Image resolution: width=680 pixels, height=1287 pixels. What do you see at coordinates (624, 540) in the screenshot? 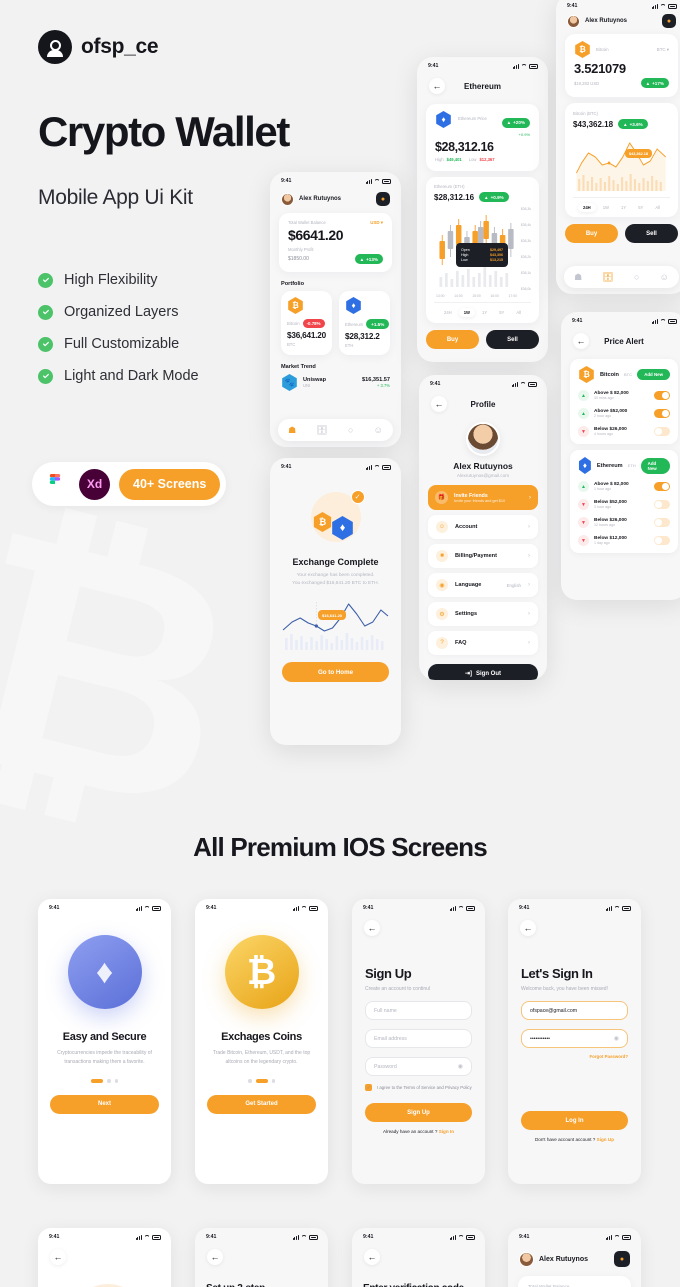
I see `alert-row: ▼ Below $12,000 1 day ago` at bounding box center [624, 540].